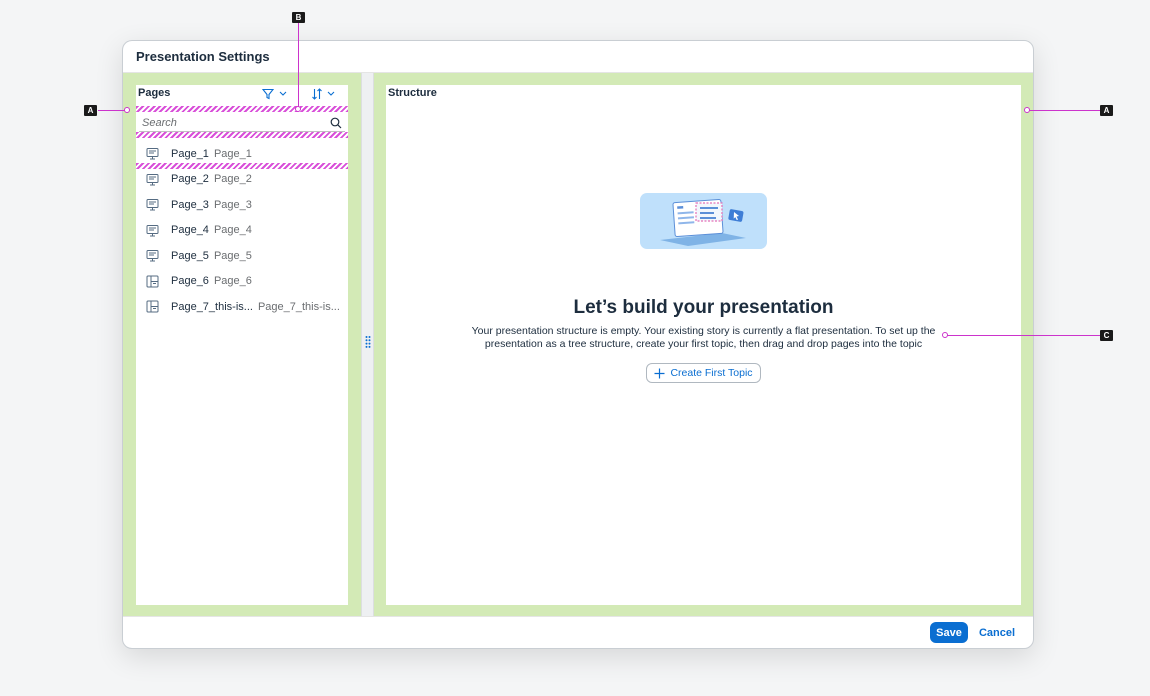  Describe the element at coordinates (242, 345) in the screenshot. I see `pages-panel: Pages Page_1 Page_1` at that location.